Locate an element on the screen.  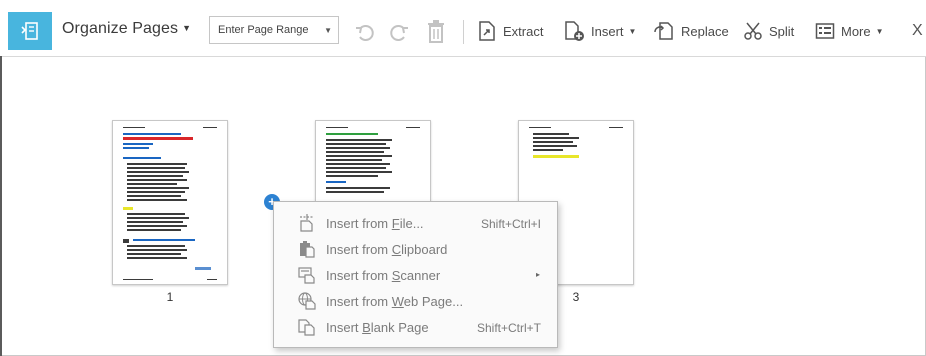
replace-label: Replace is located at coordinates (705, 31).